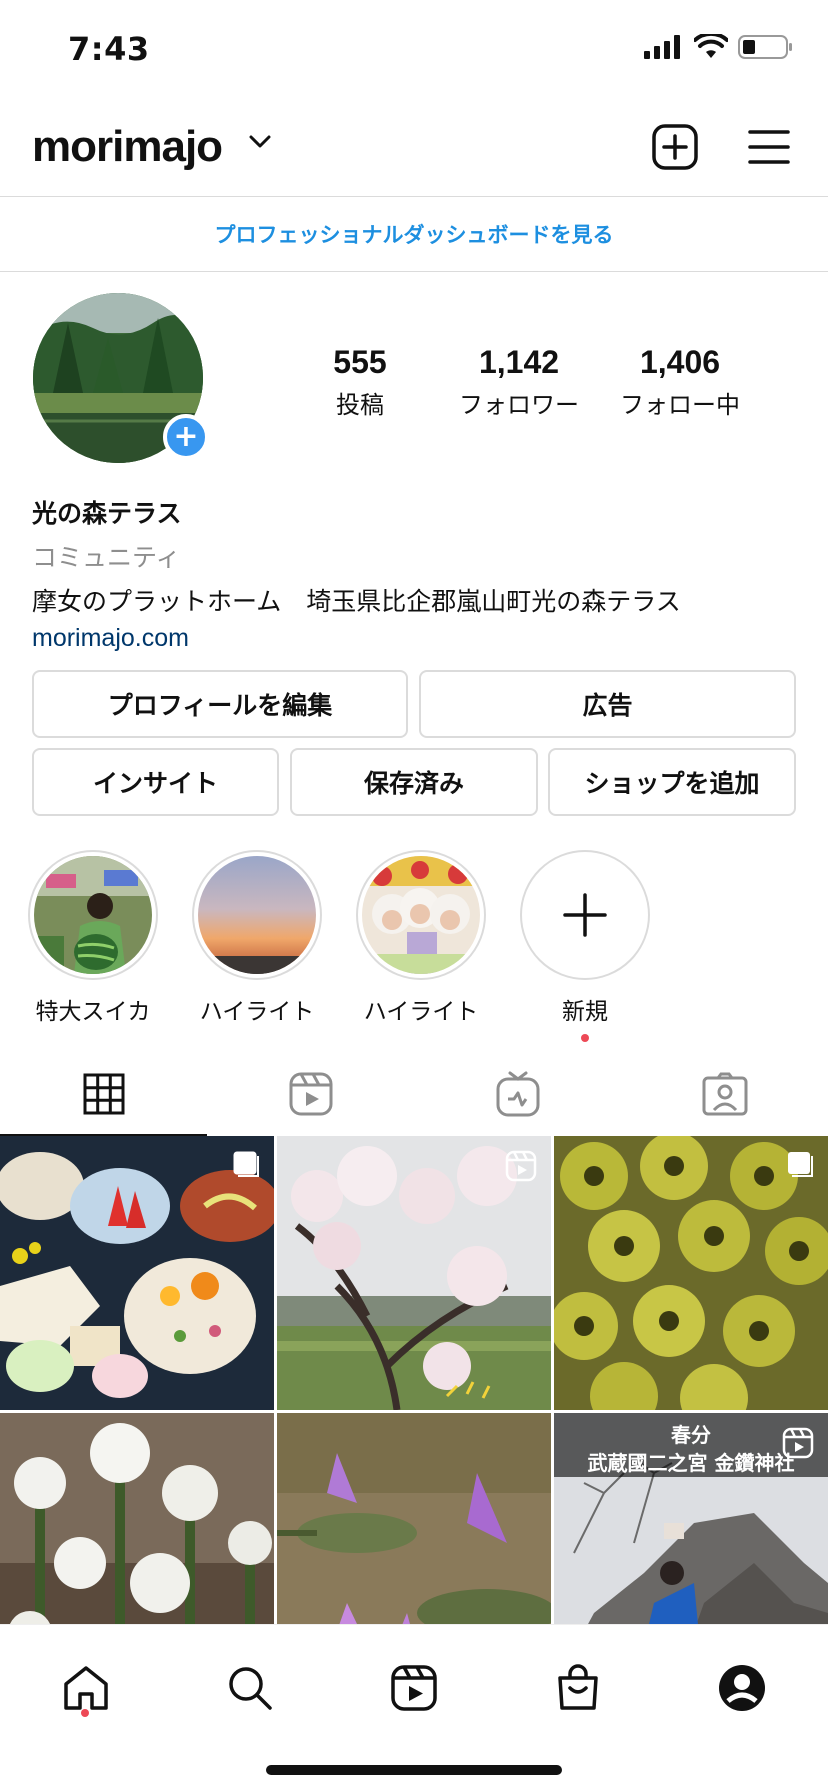 This screenshot has width=828, height=1792. Describe the element at coordinates (260, 142) in the screenshot. I see `chevron-down-icon` at that location.